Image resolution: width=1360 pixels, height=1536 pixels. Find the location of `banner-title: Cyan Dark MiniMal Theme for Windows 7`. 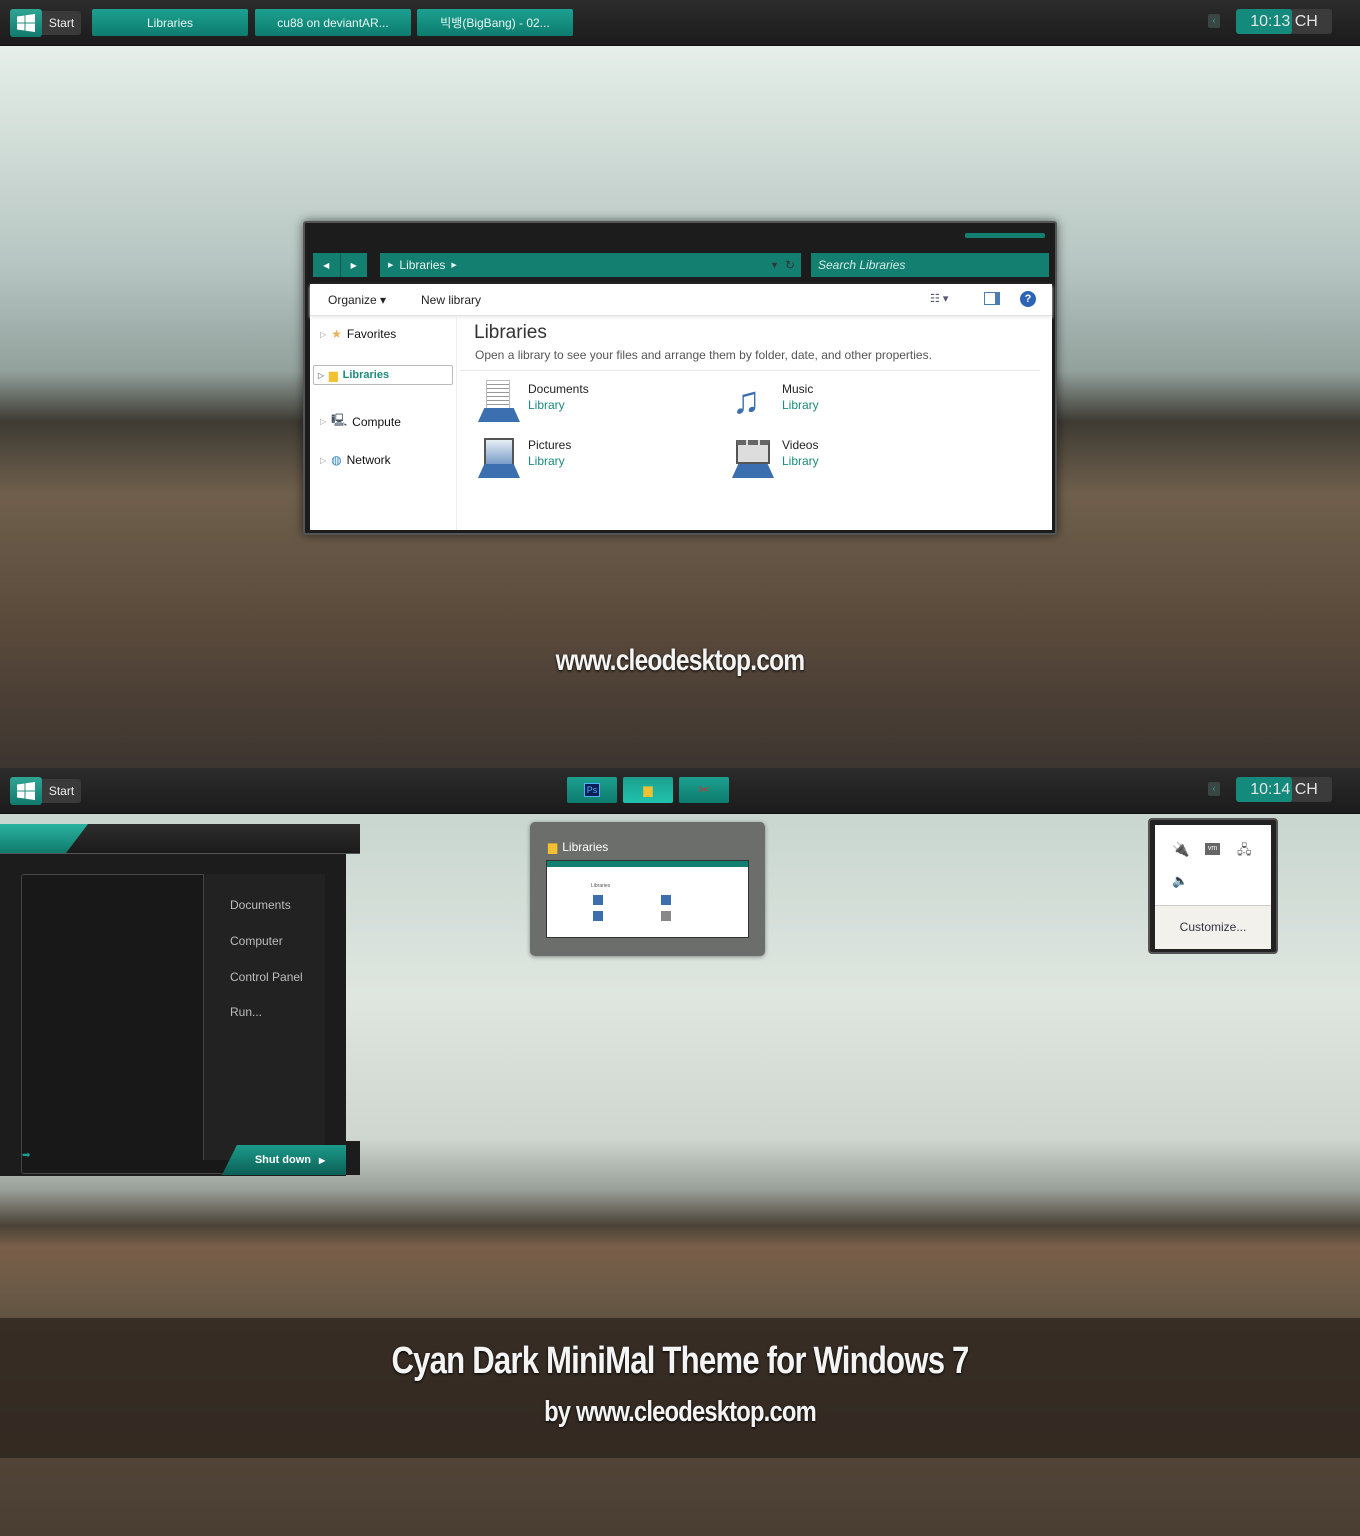

banner-title: Cyan Dark MiniMal Theme for Windows 7 is located at coordinates (680, 1361).